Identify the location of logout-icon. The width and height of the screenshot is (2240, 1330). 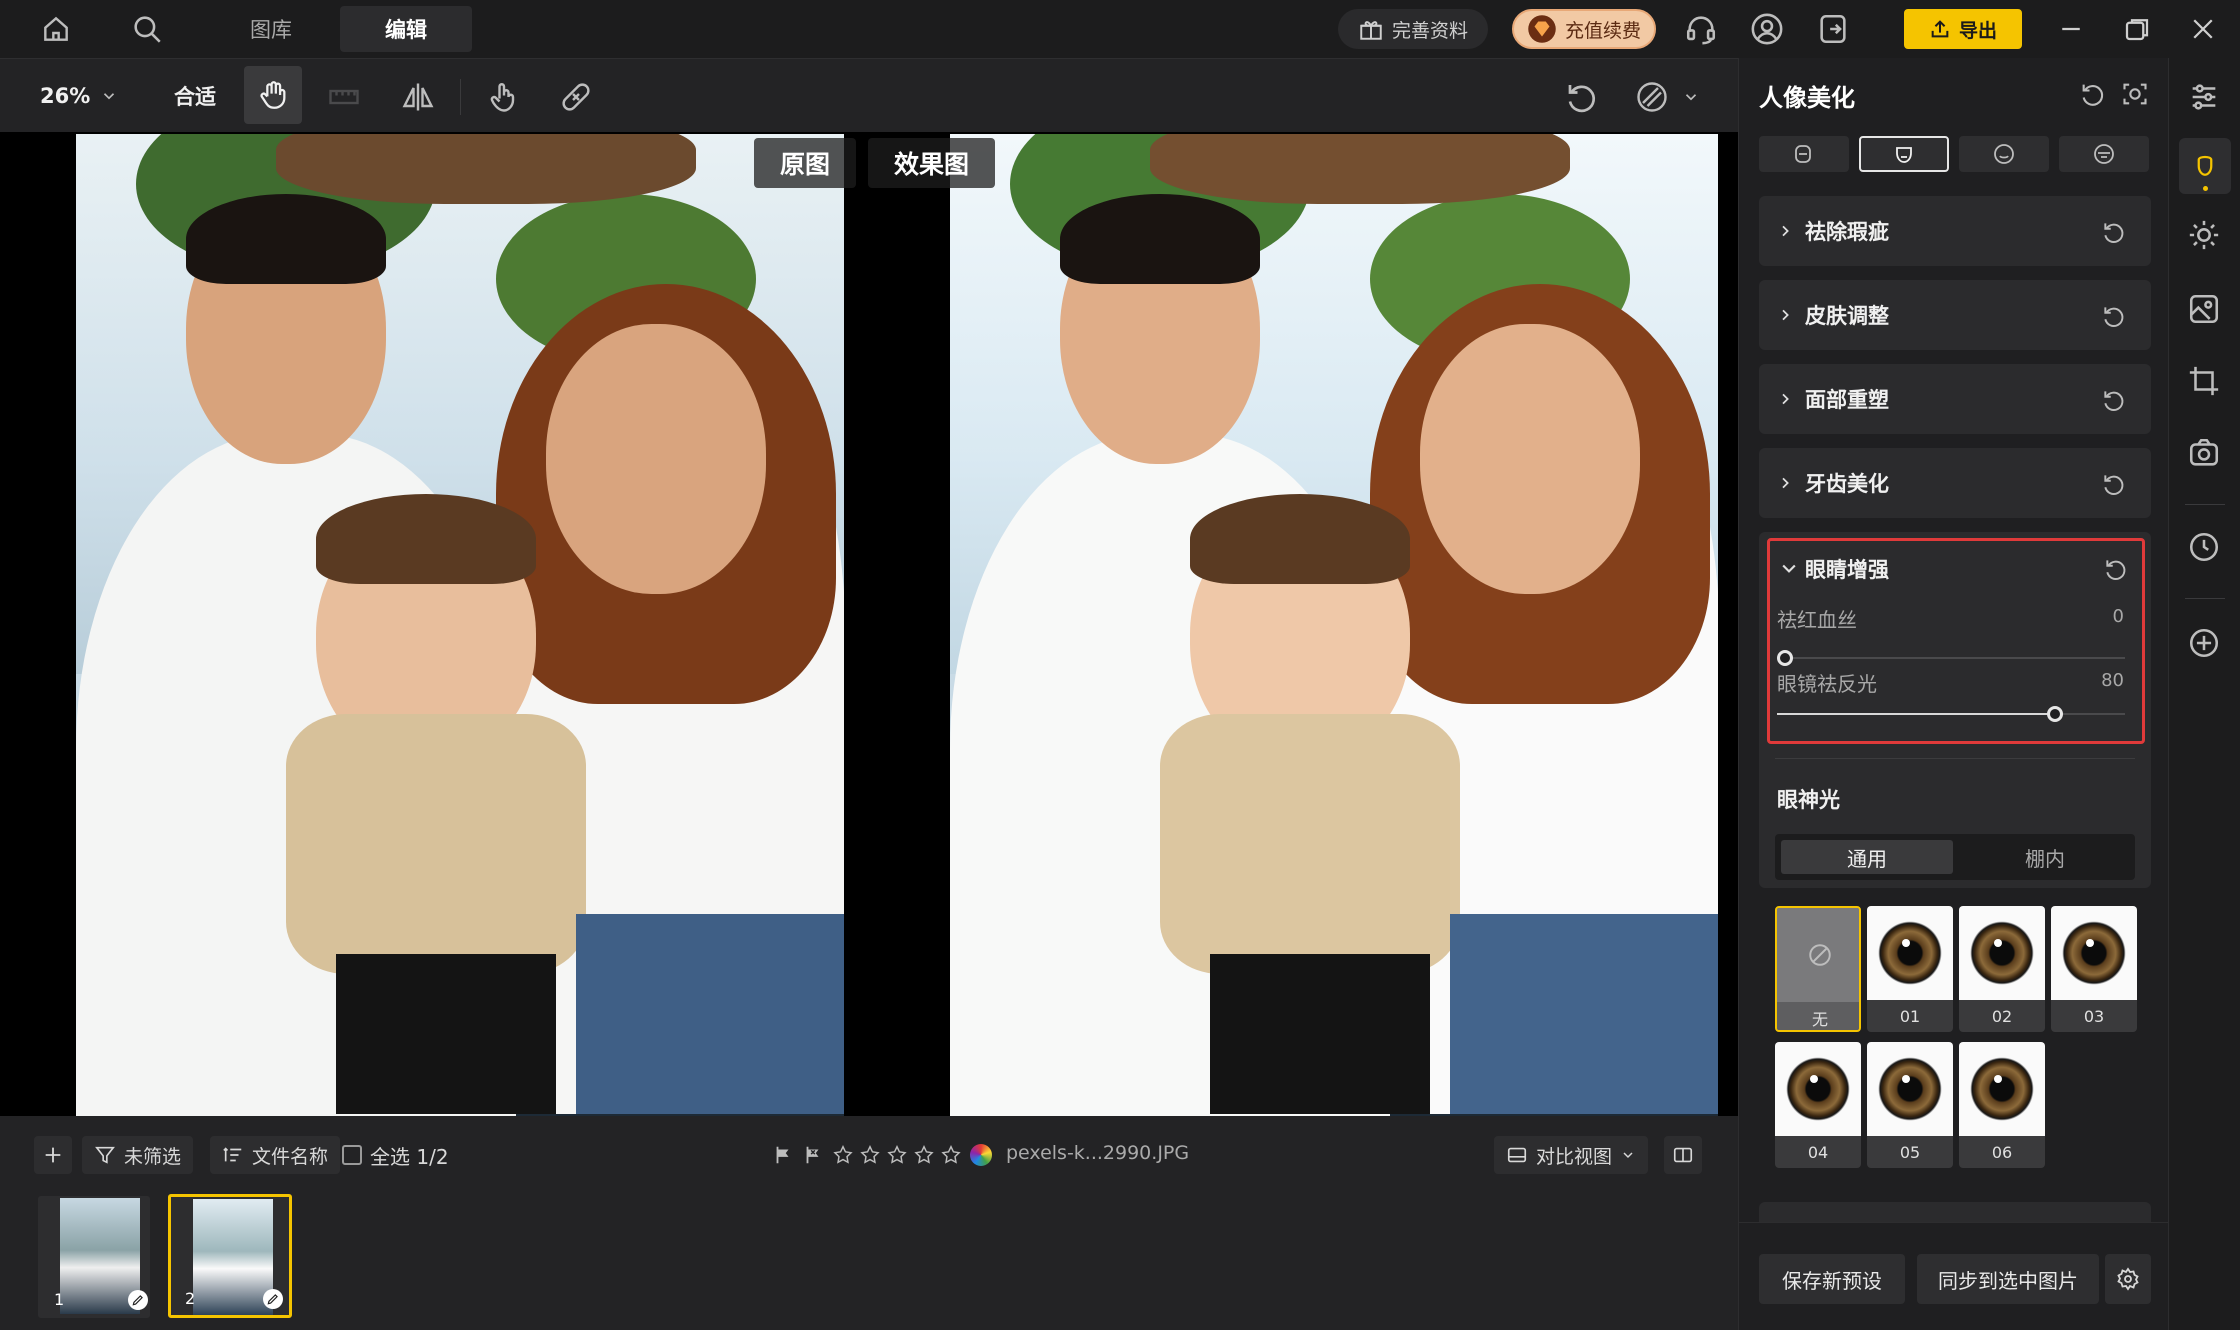
(1833, 29).